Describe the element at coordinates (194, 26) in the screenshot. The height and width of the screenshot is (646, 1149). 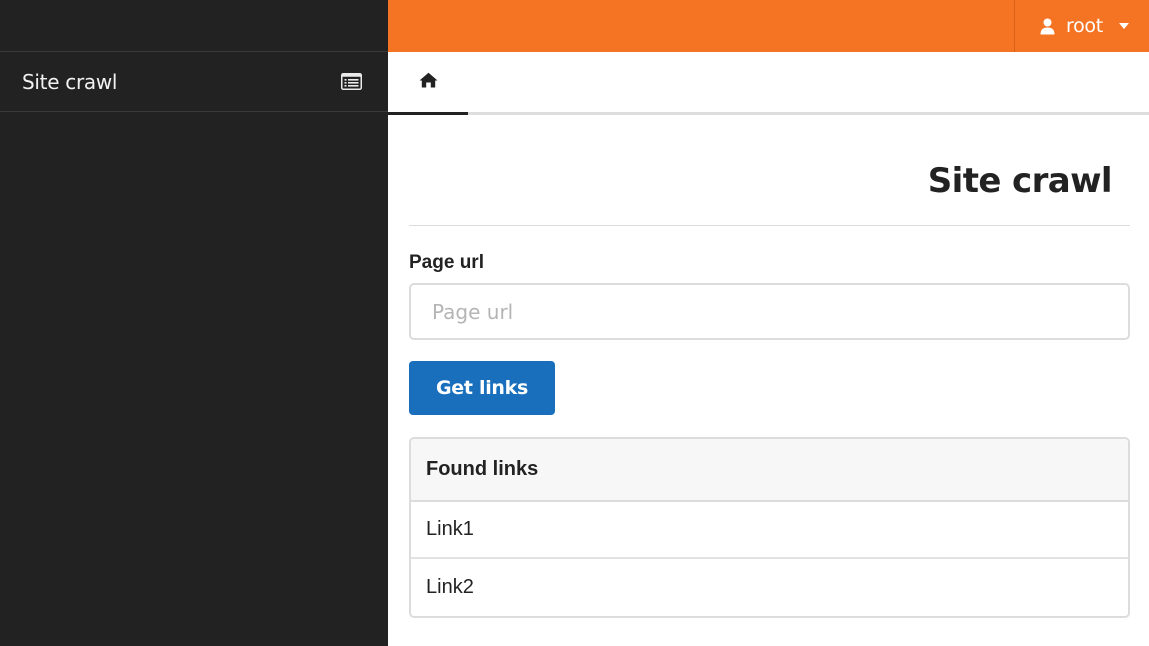
I see `sidebar-header` at that location.